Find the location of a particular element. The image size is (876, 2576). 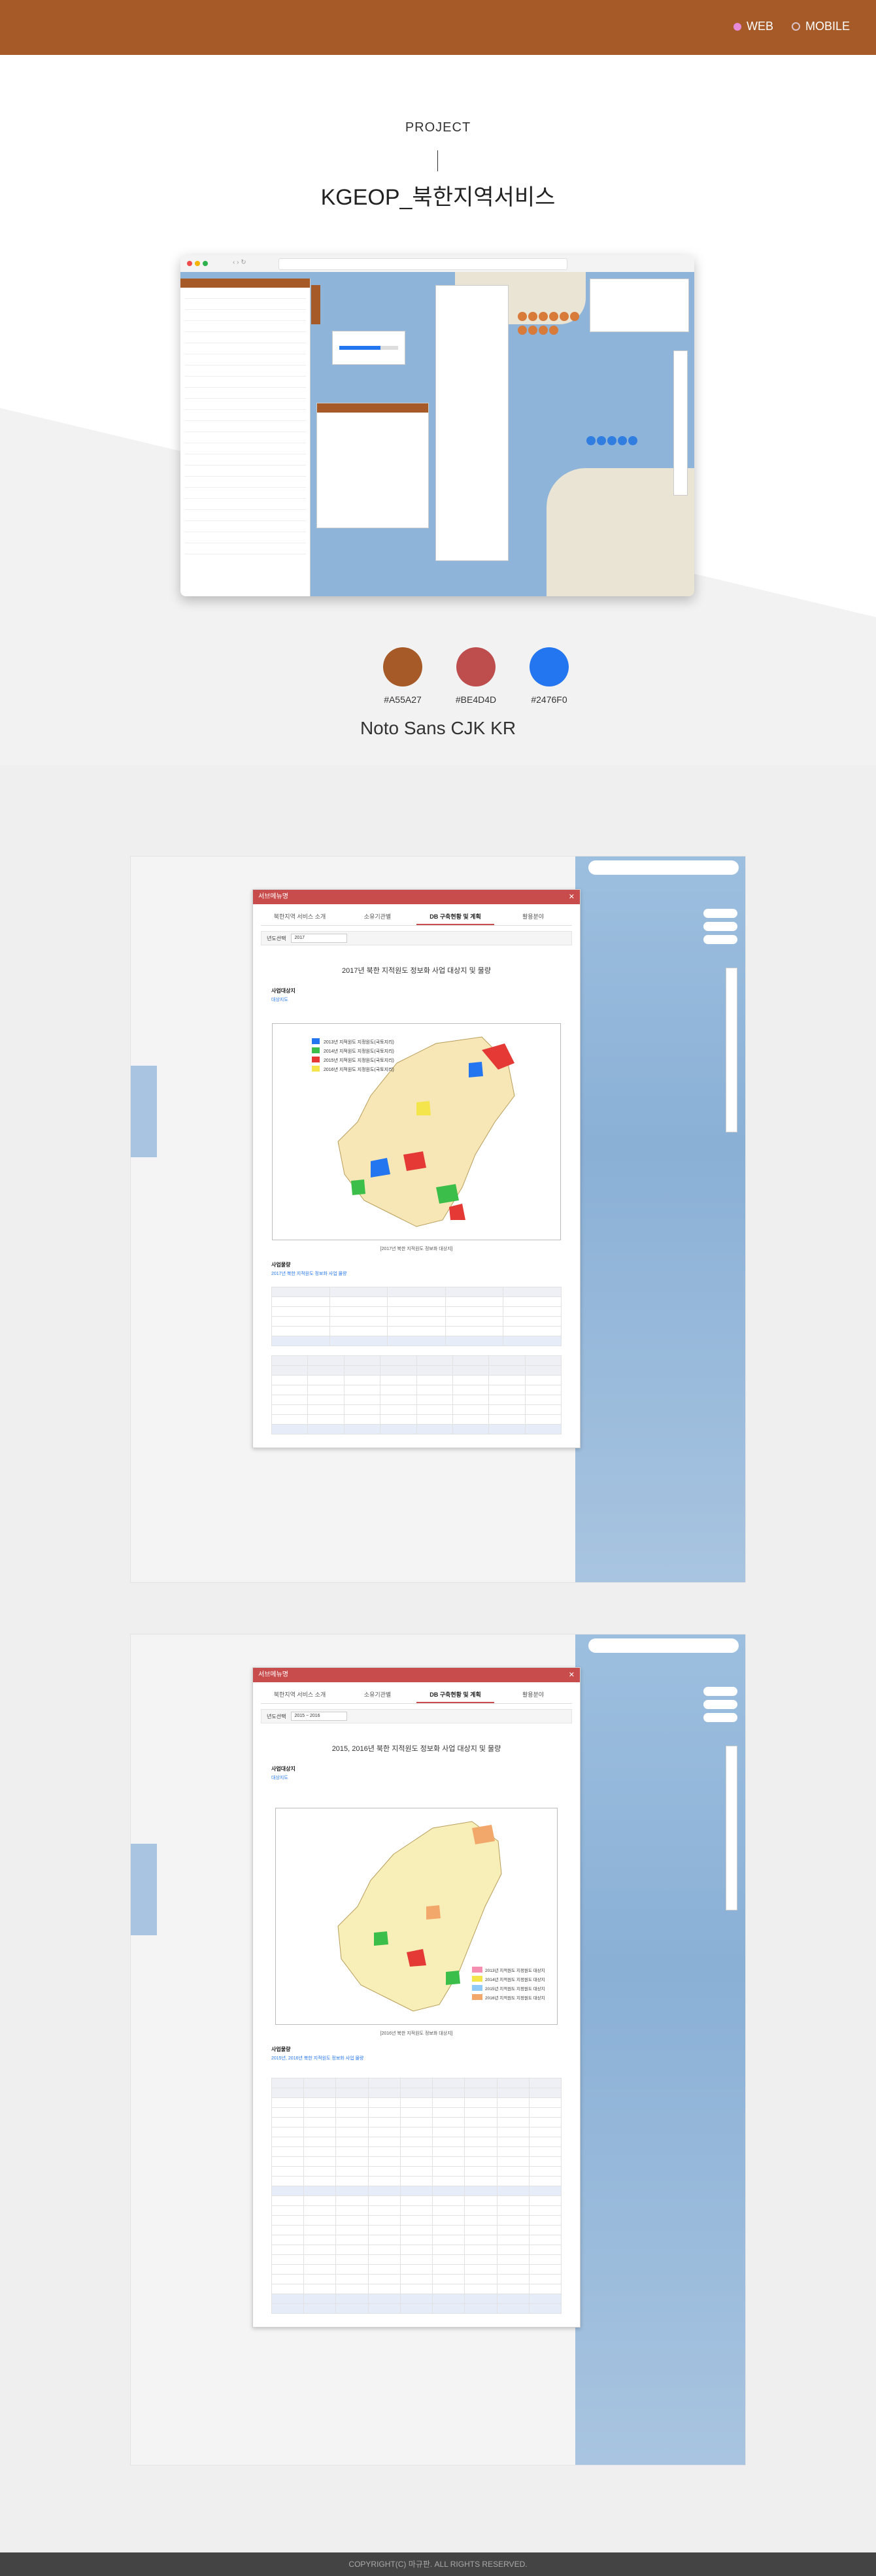

legend-item: 2015년 지적원도 지정원도(국토지리) is located at coordinates (359, 1060).